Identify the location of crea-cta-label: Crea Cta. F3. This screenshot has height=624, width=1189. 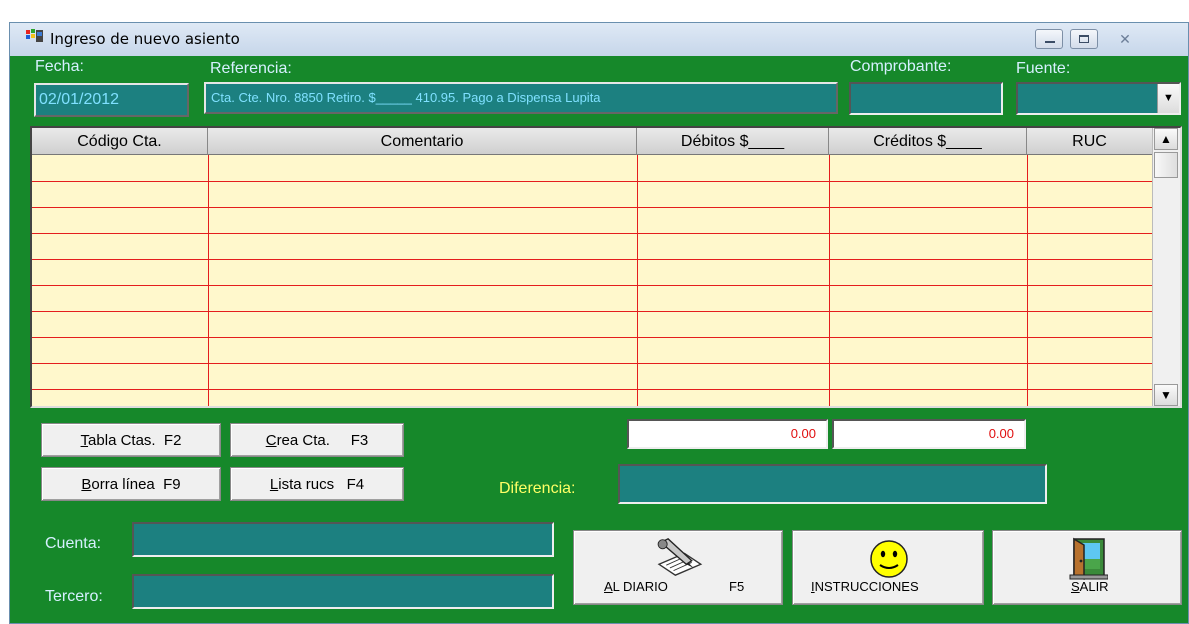
(317, 440).